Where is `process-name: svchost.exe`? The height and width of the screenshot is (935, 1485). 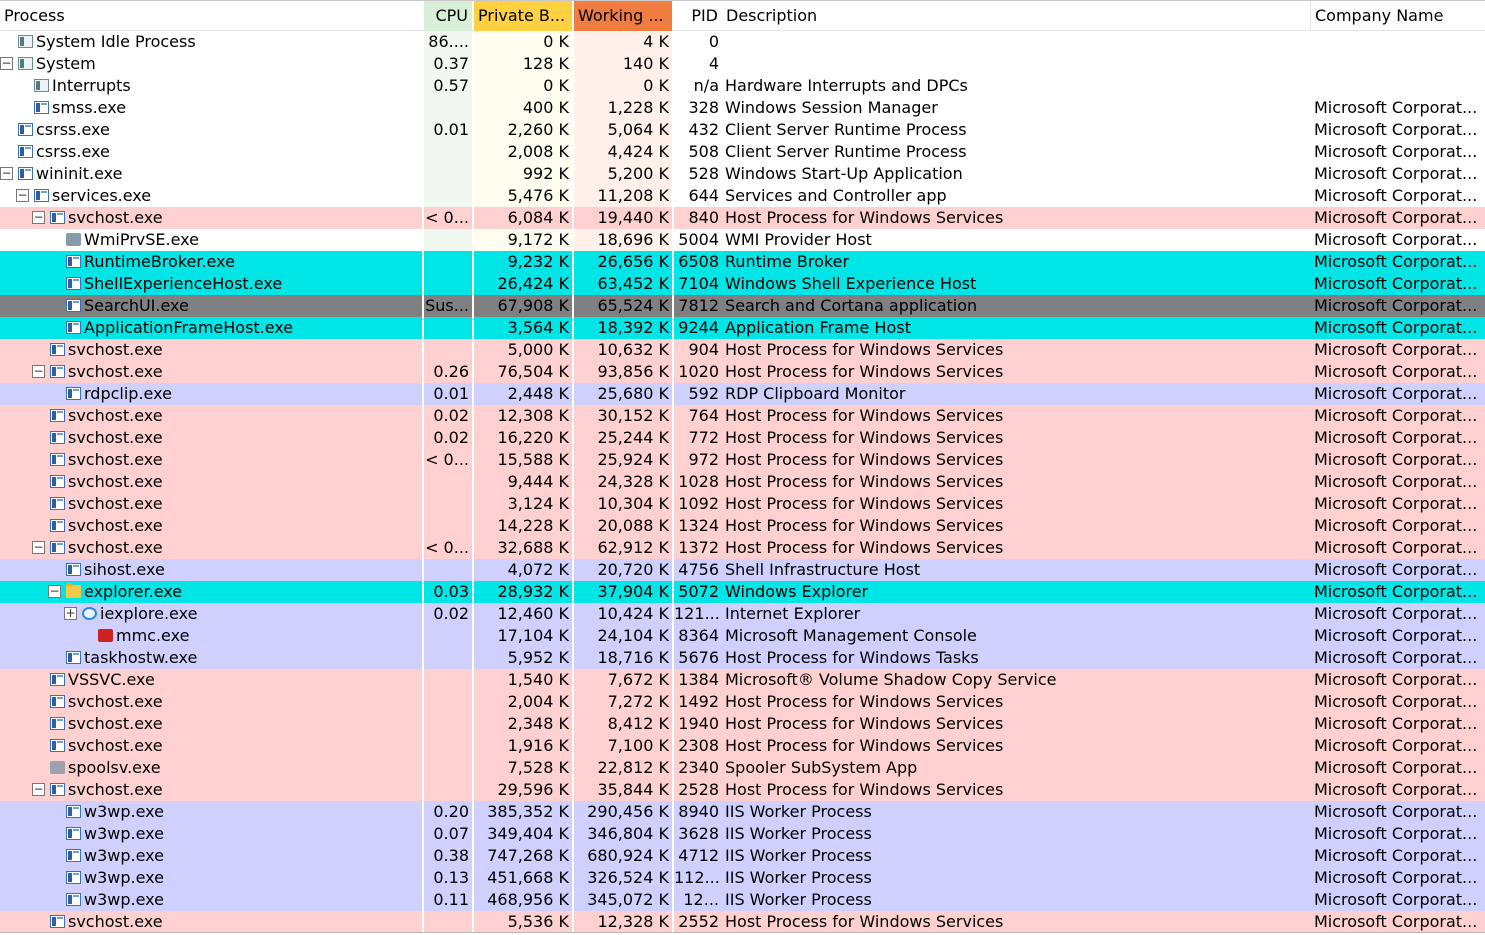 process-name: svchost.exe is located at coordinates (115, 459).